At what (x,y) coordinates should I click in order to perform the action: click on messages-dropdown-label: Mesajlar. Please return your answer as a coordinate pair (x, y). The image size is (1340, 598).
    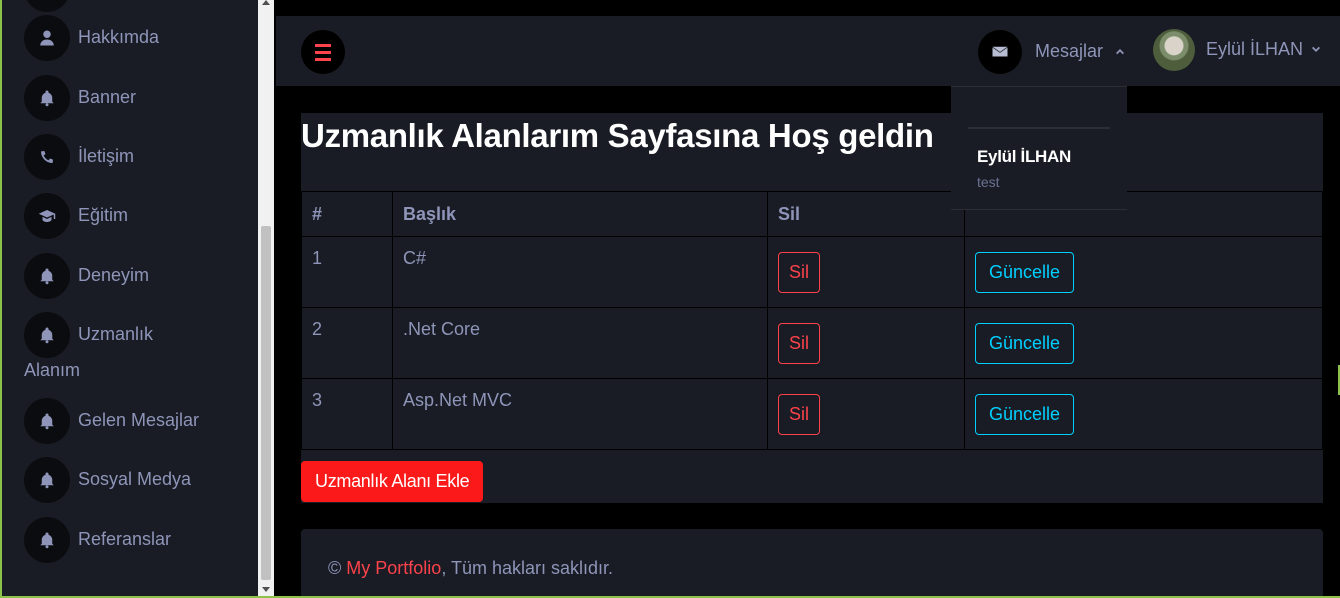
    Looking at the image, I should click on (1069, 51).